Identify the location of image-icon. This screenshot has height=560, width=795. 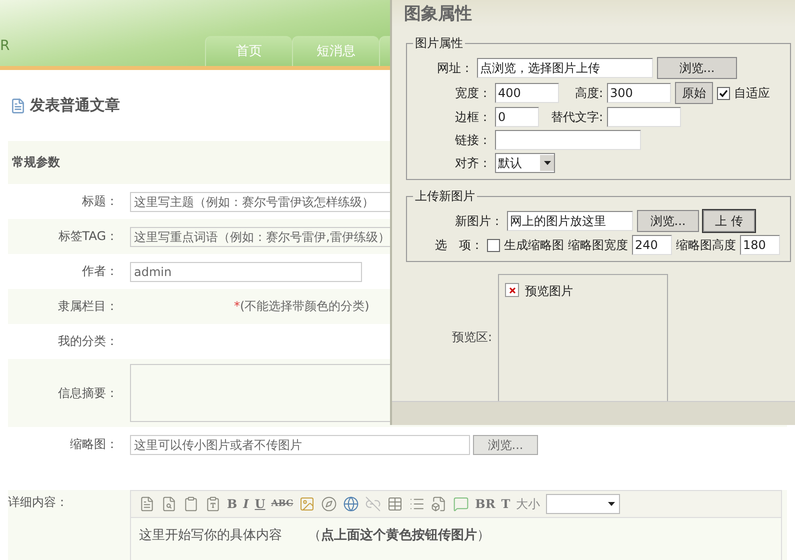
(307, 504).